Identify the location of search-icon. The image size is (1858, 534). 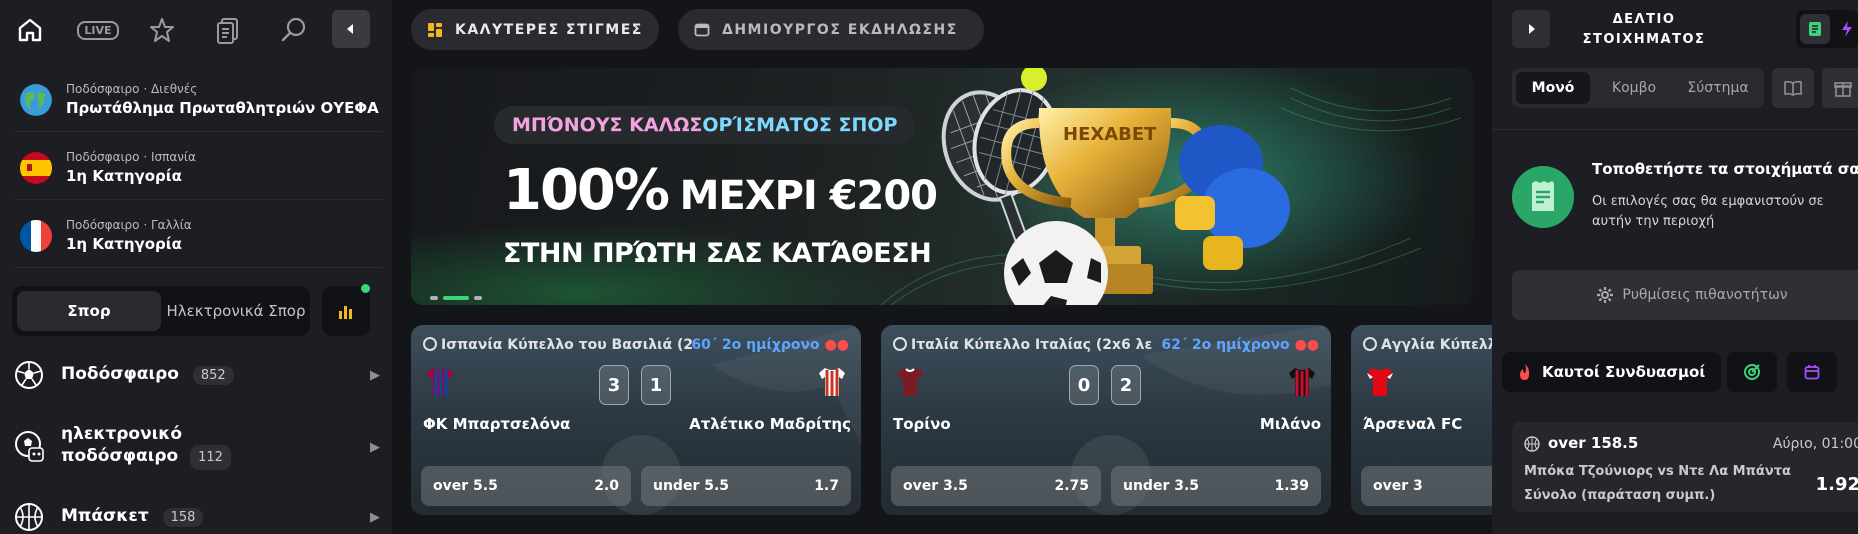
(294, 30).